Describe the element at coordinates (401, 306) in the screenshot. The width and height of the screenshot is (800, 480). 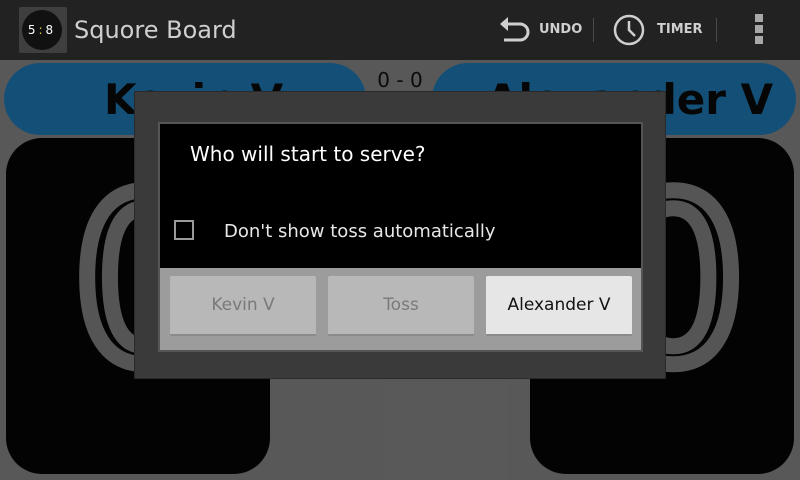
I see `toss-button: Toss` at that location.